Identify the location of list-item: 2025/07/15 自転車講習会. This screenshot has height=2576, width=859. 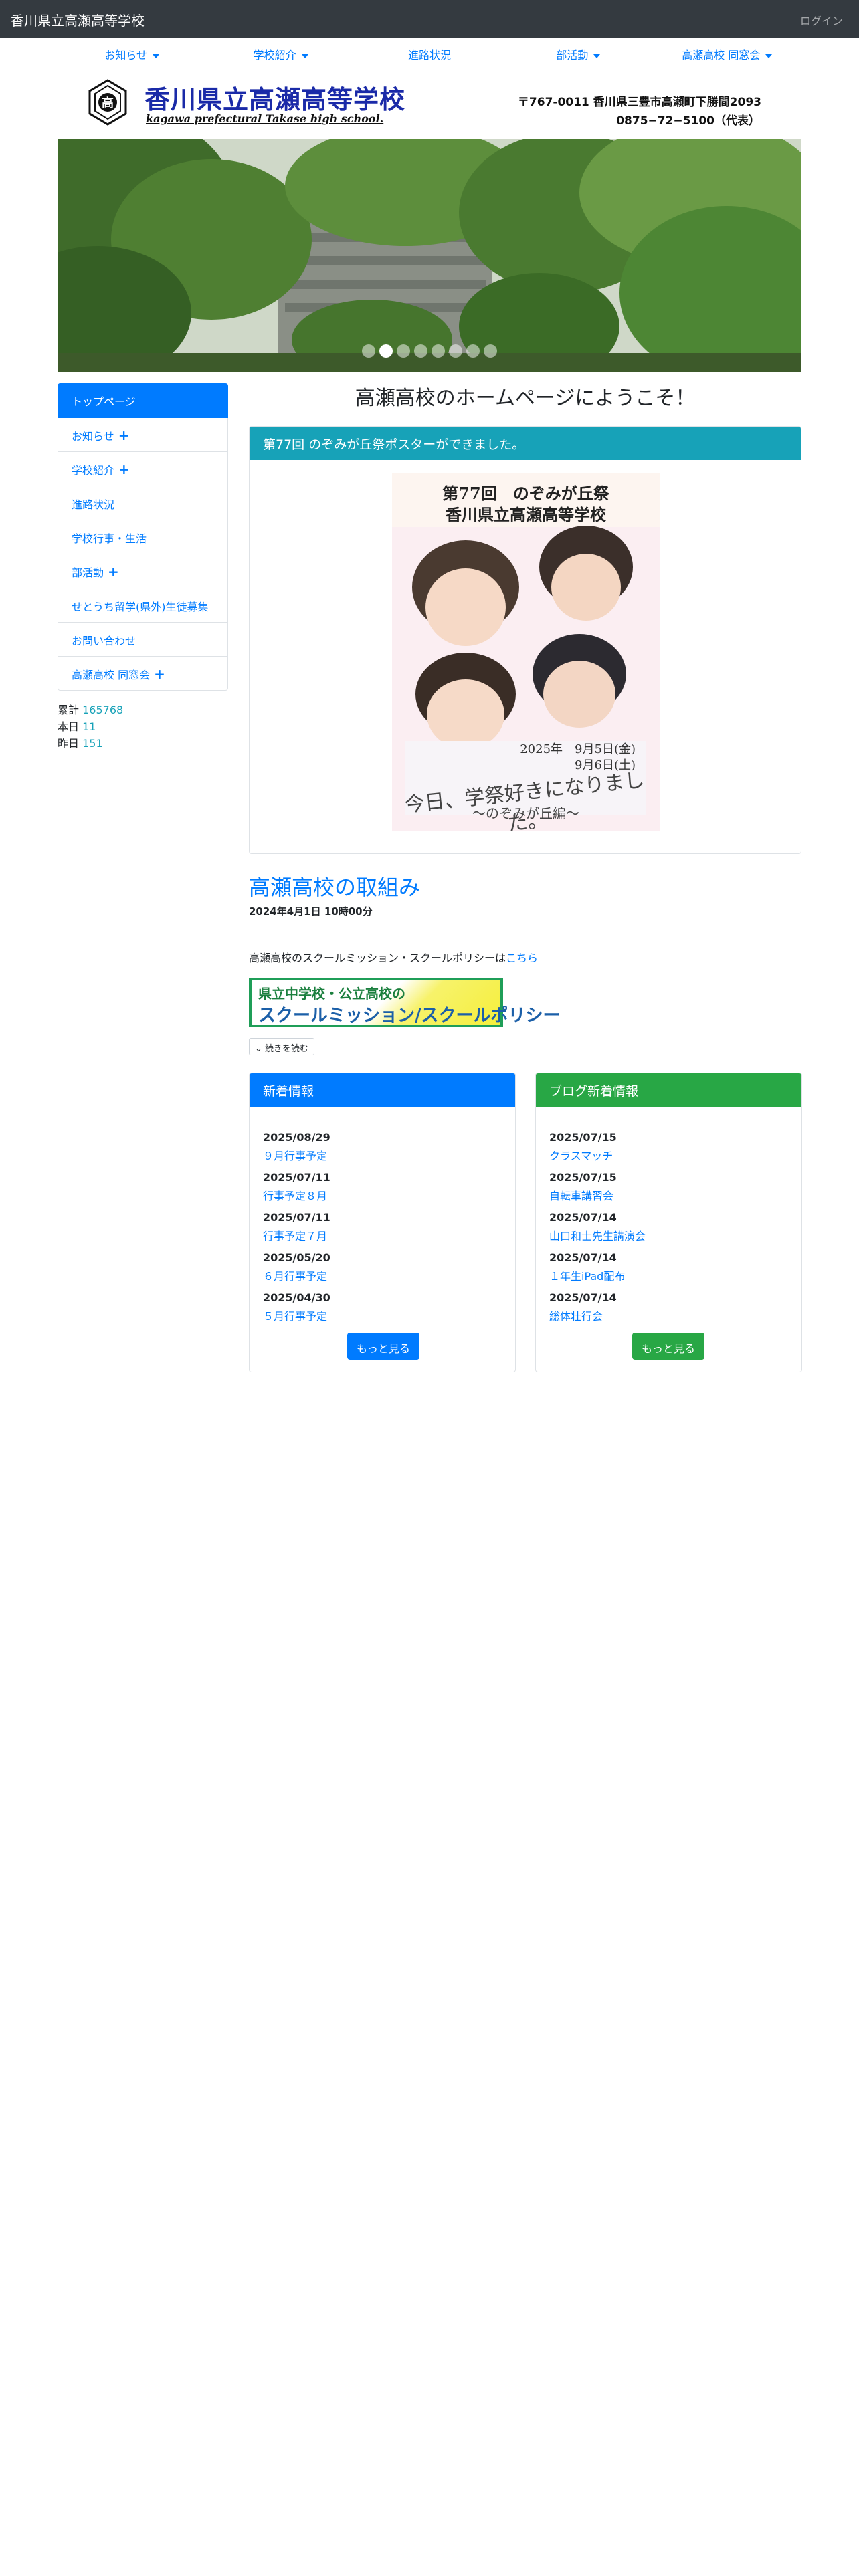
(583, 1186).